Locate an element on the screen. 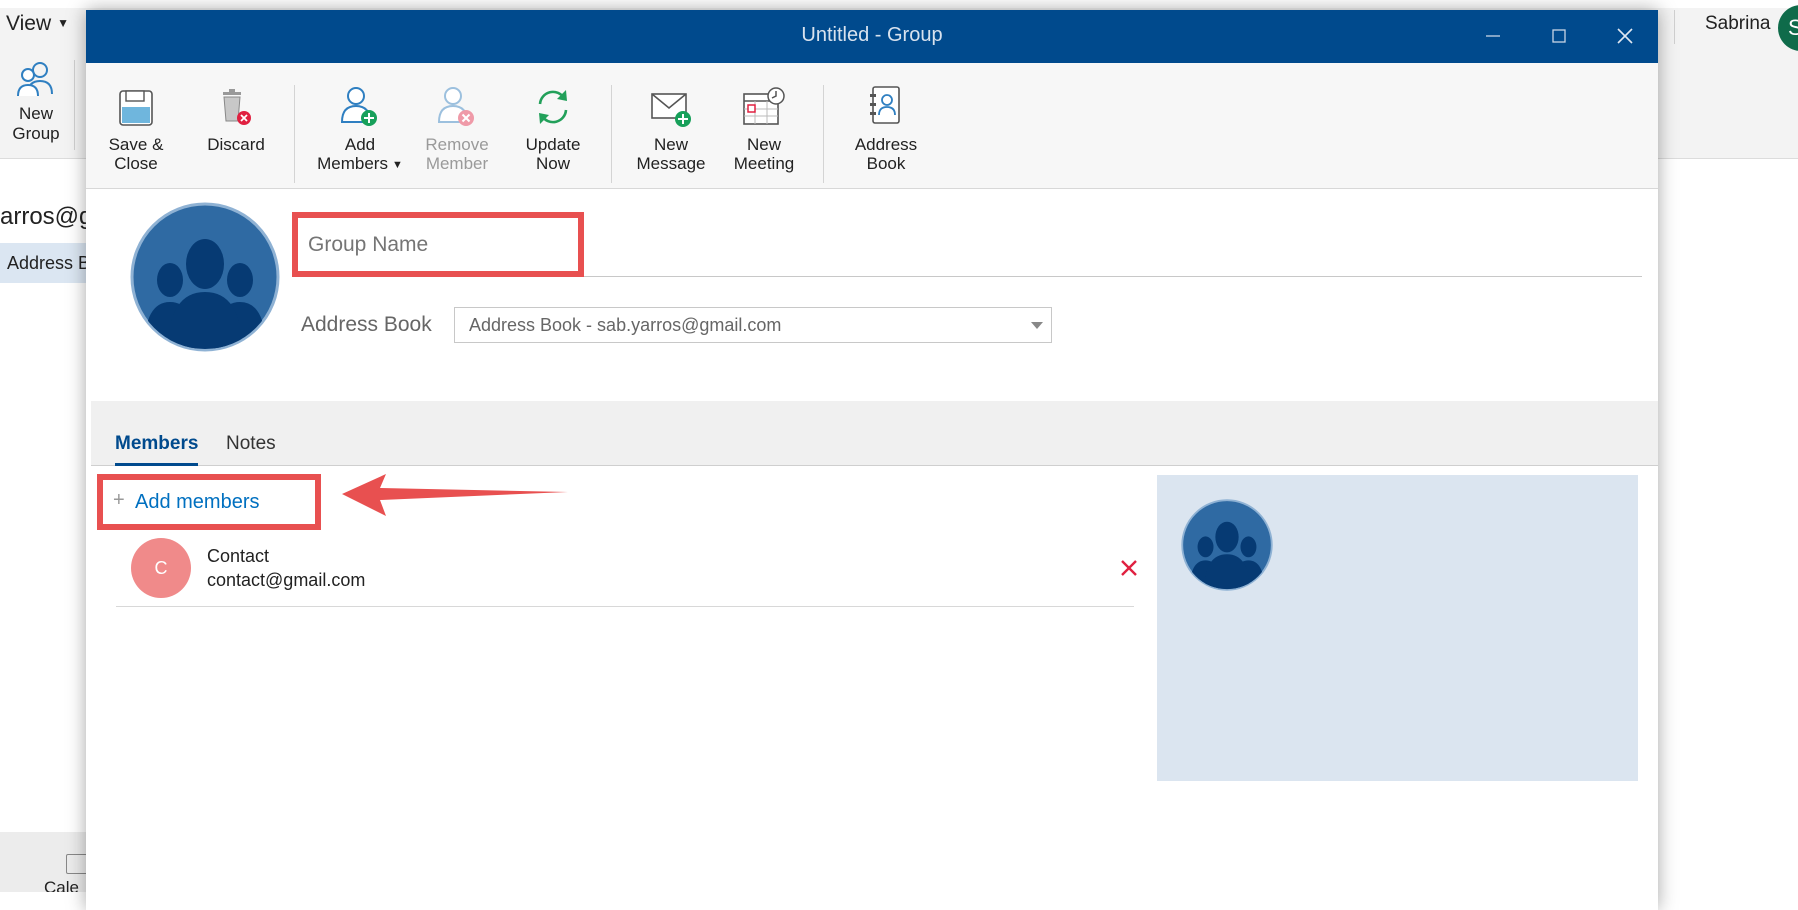  address-book-selected-value: Address Book - sab.yarros@gmail.com is located at coordinates (625, 325).